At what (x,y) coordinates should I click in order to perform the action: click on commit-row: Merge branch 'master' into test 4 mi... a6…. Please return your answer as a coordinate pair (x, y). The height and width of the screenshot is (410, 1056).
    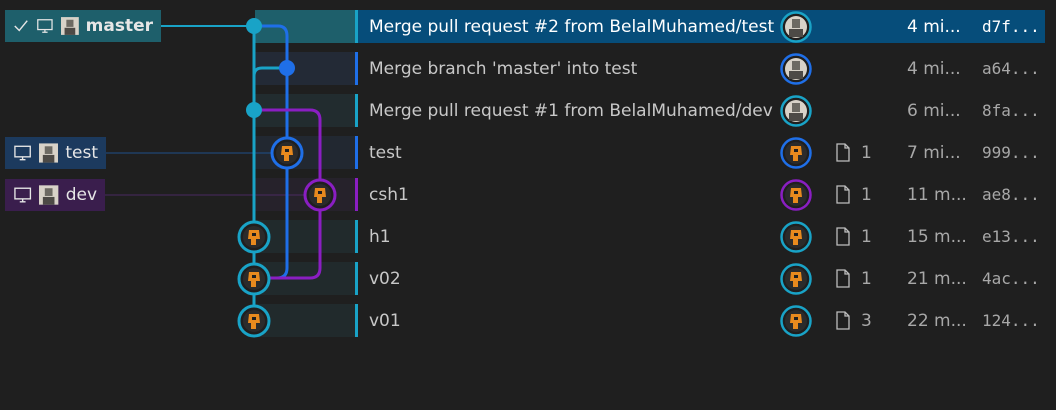
    Looking at the image, I should click on (700, 68).